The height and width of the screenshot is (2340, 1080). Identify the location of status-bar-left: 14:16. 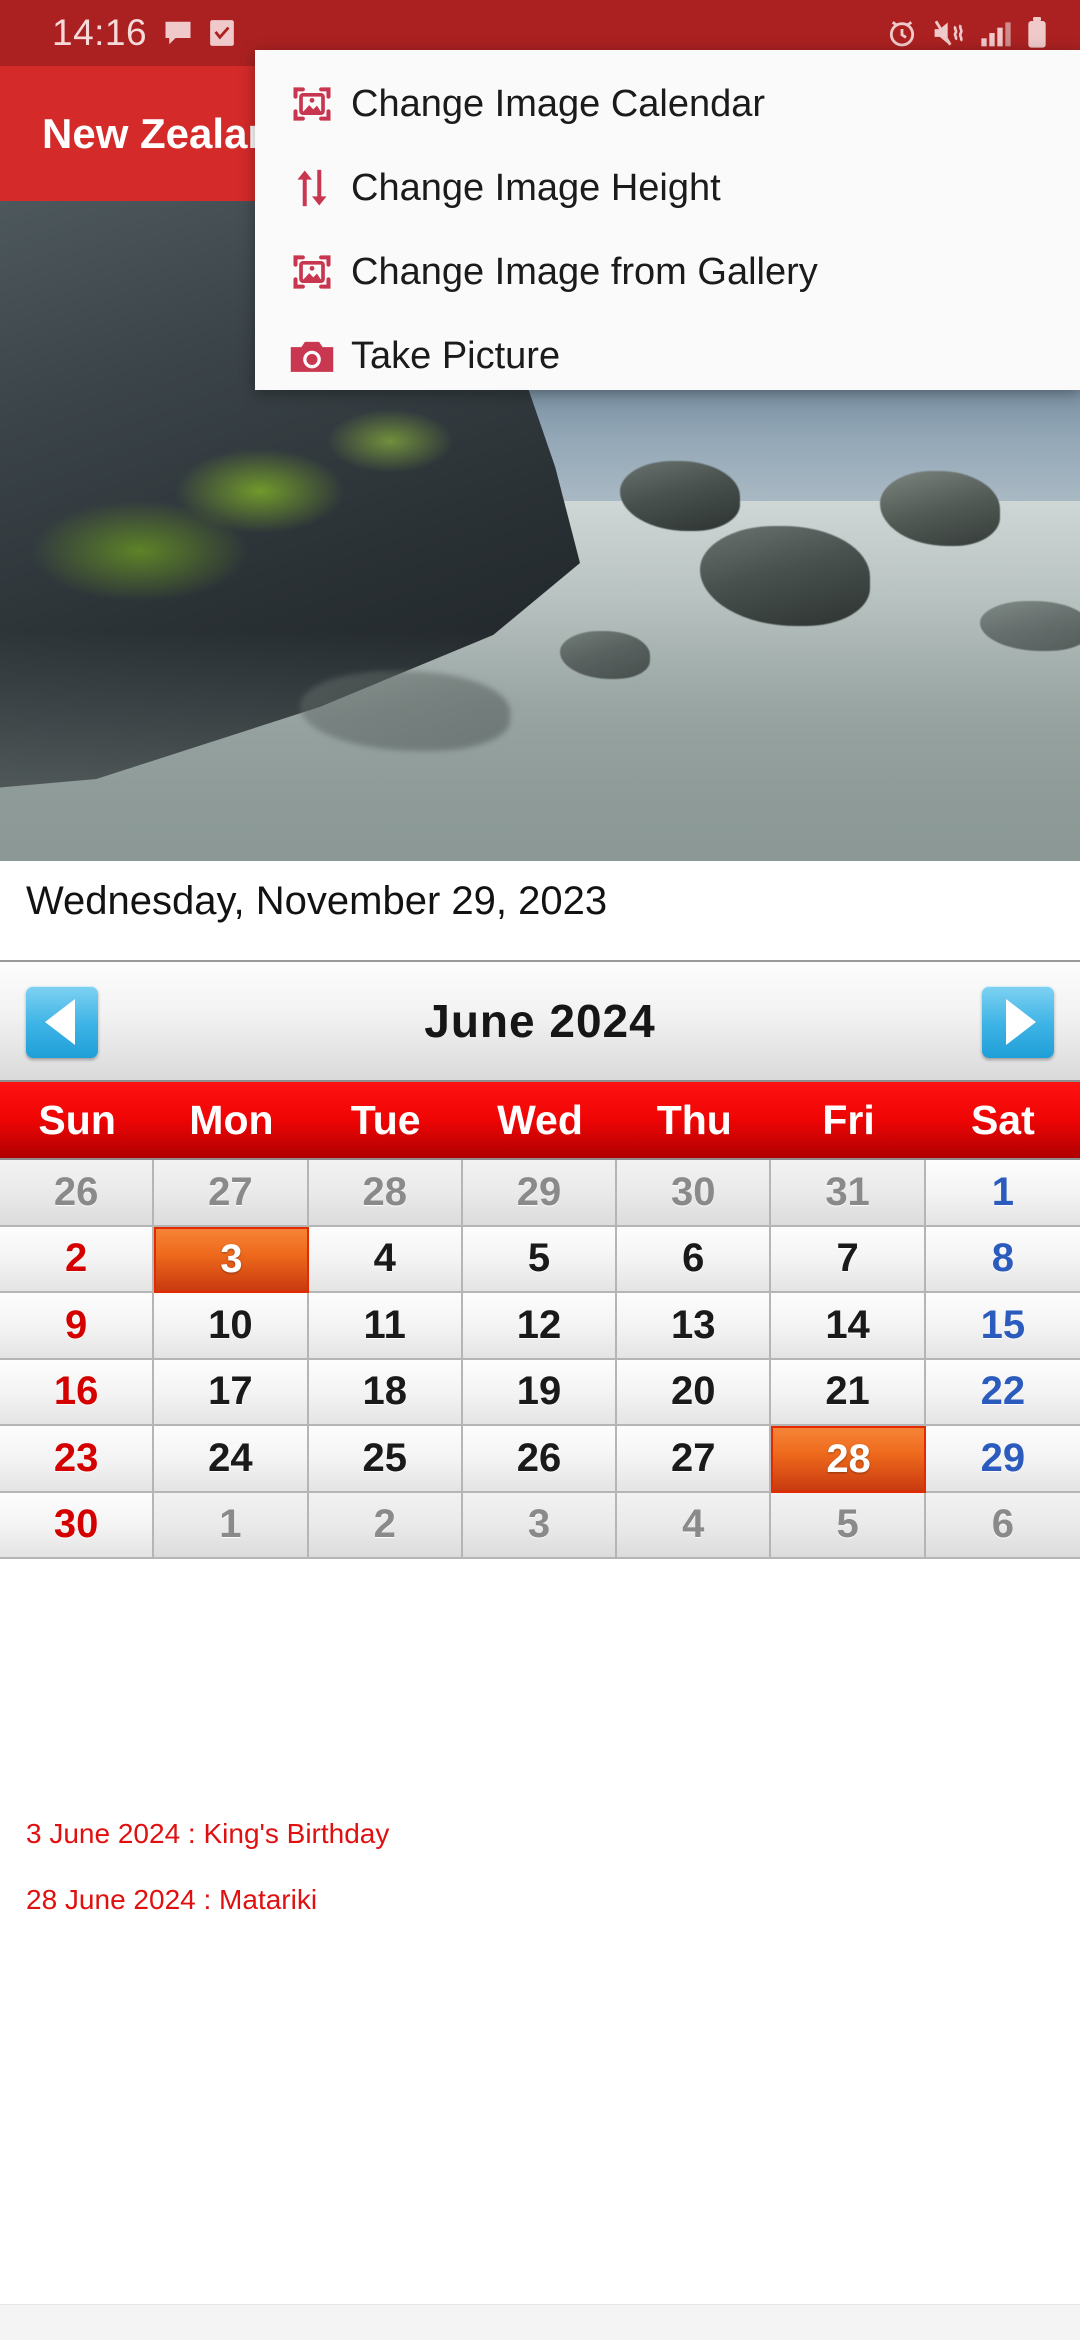
(143, 33).